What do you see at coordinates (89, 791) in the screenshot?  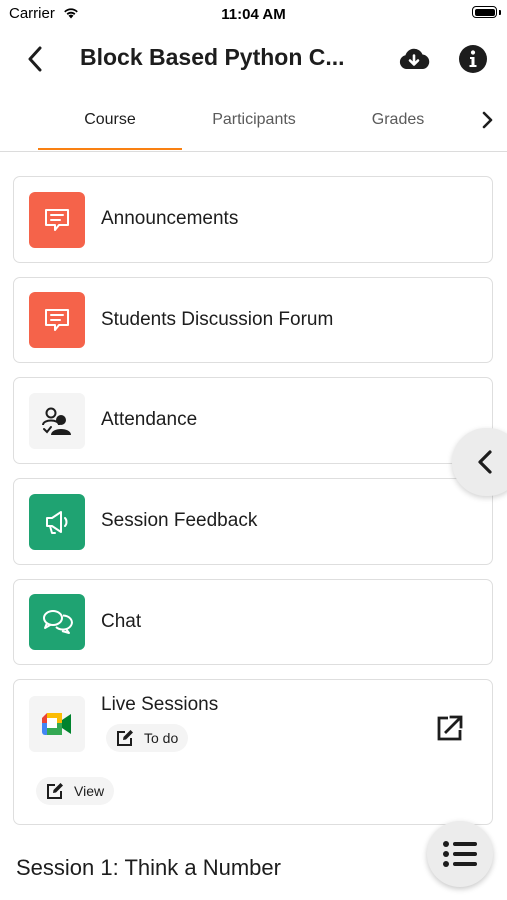 I see `view-label: View` at bounding box center [89, 791].